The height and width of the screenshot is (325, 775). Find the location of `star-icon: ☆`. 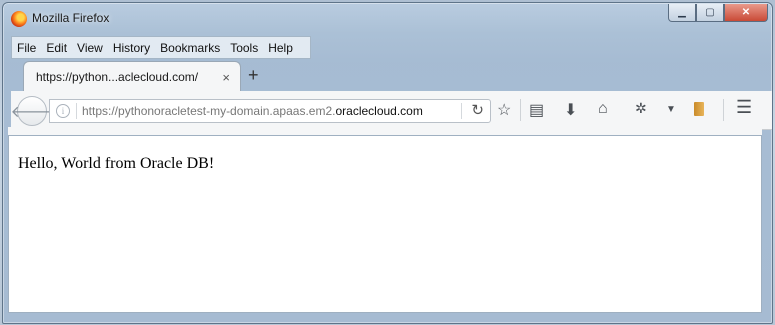

star-icon: ☆ is located at coordinates (504, 110).